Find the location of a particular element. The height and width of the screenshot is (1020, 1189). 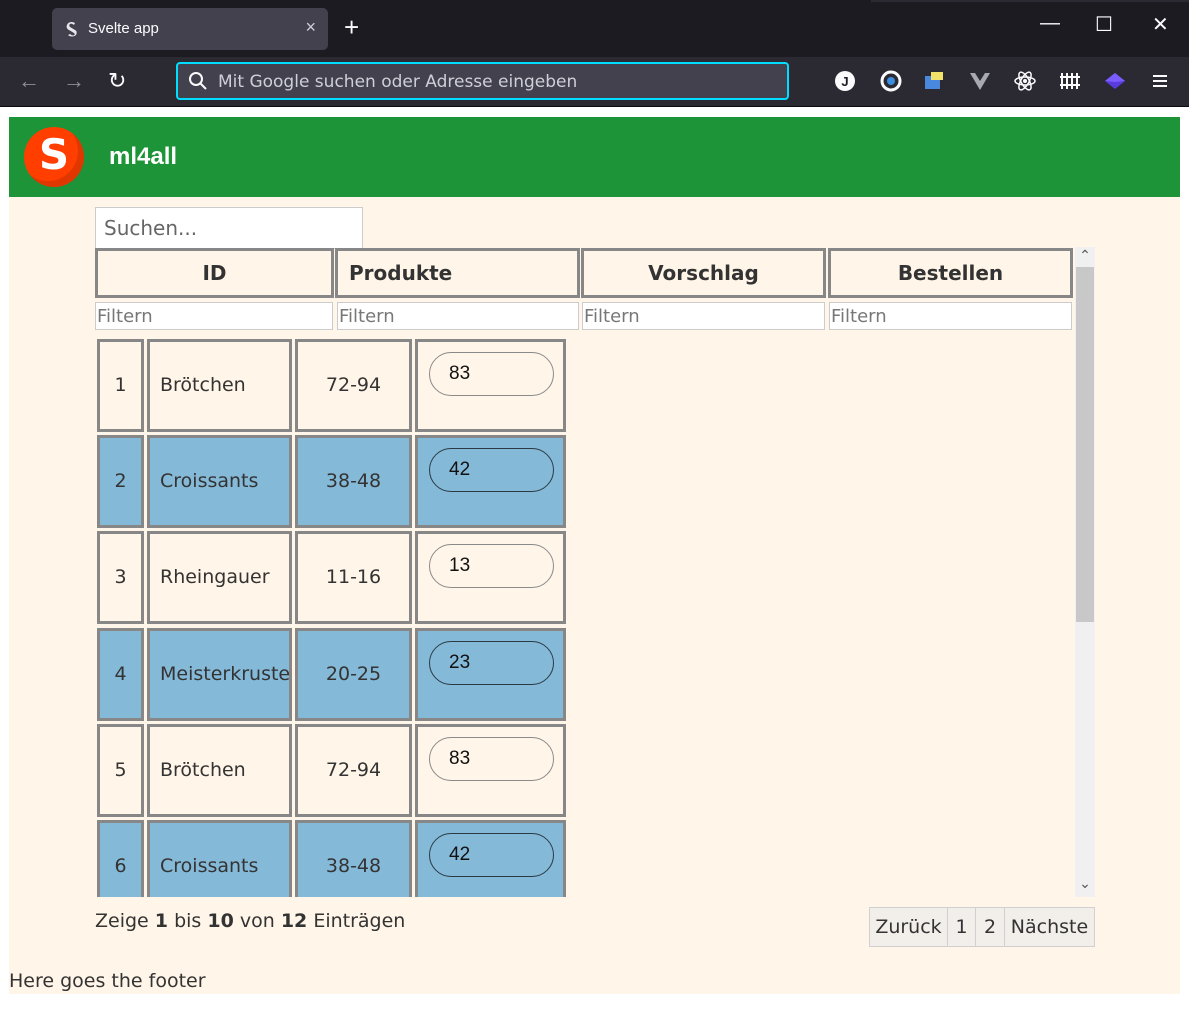

svg-text: J is located at coordinates (844, 81).